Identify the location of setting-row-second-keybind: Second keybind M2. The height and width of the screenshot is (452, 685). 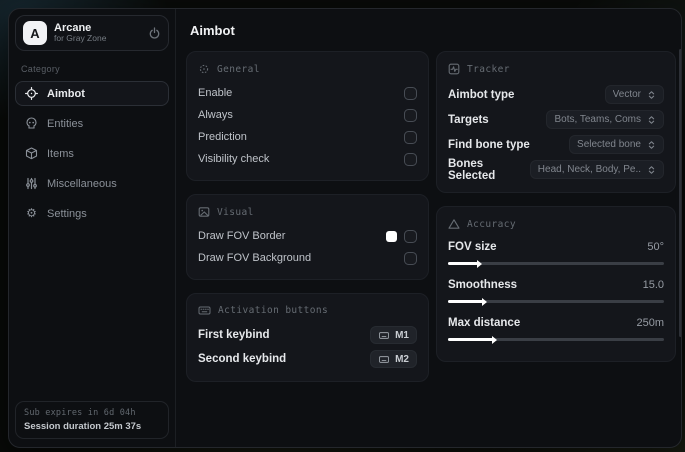
(307, 359).